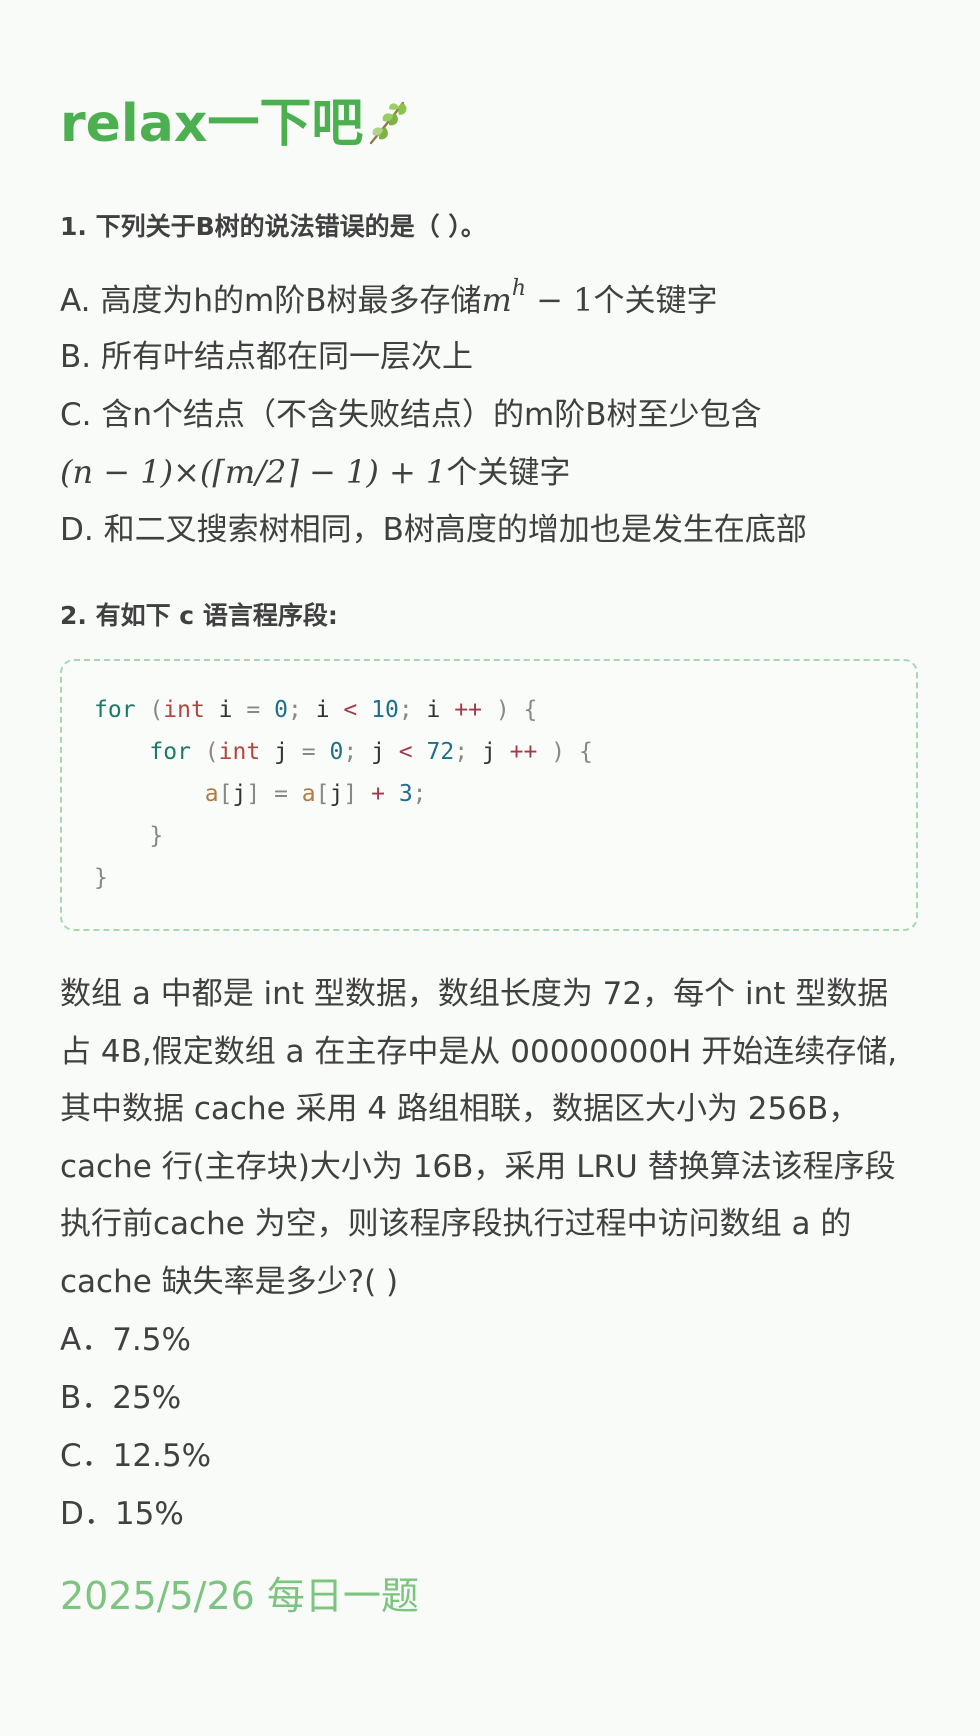 This screenshot has width=980, height=1736. I want to click on math-rest: − 1, so click(560, 300).